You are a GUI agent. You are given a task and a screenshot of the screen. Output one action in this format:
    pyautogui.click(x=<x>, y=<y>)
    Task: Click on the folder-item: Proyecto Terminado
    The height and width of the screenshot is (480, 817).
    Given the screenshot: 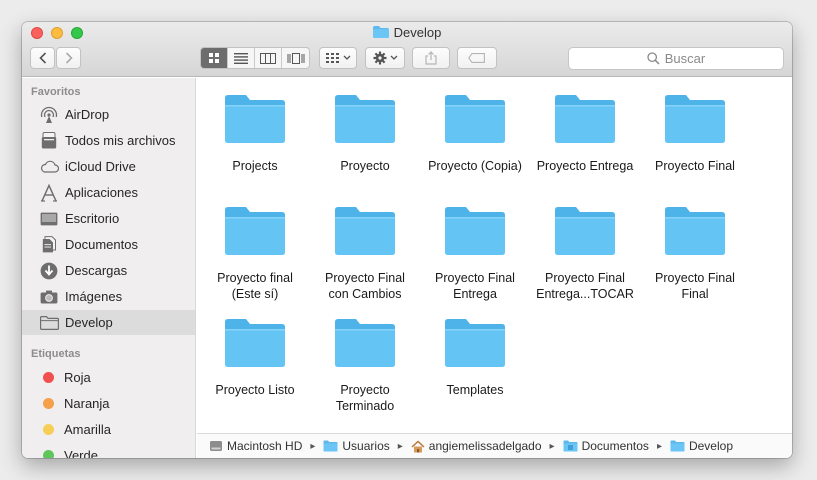 What is the action you would take?
    pyautogui.click(x=365, y=366)
    